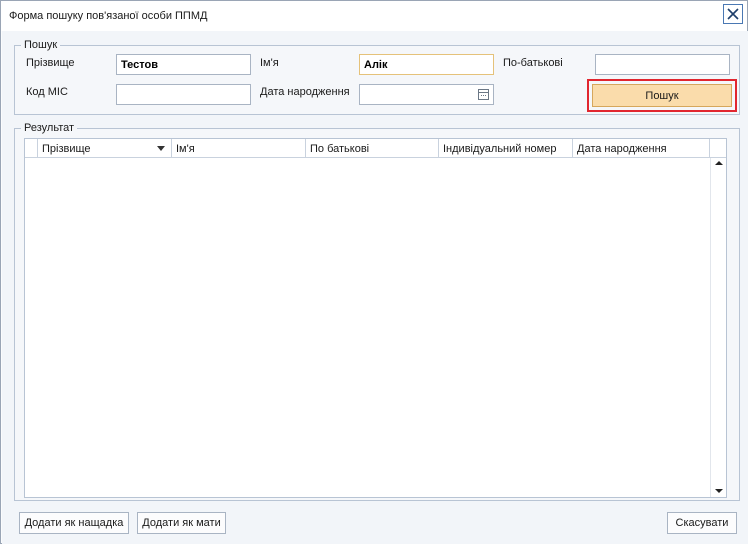 Image resolution: width=748 pixels, height=544 pixels. Describe the element at coordinates (719, 491) in the screenshot. I see `scroll-down-icon` at that location.